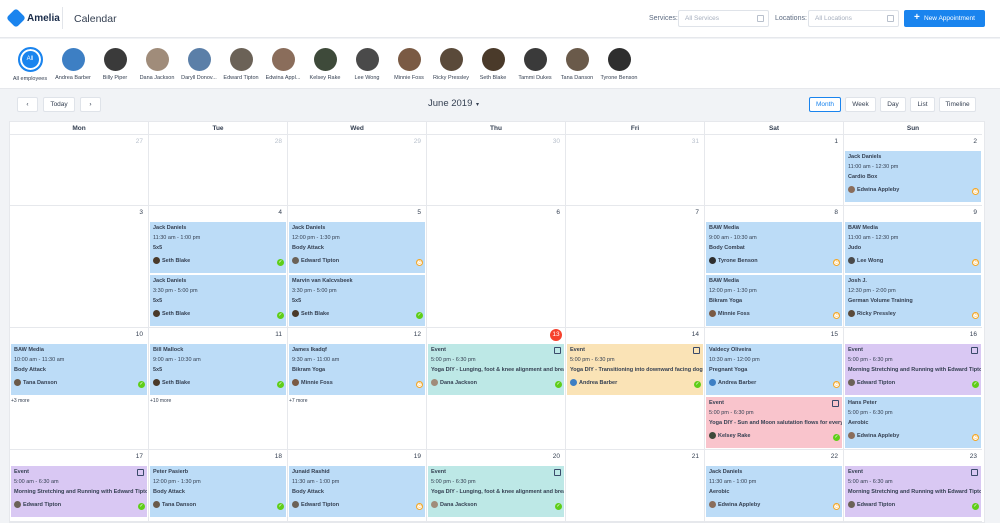 The height and width of the screenshot is (523, 1000). What do you see at coordinates (734, 435) in the screenshot?
I see `employee-name: Kelsey Rake` at bounding box center [734, 435].